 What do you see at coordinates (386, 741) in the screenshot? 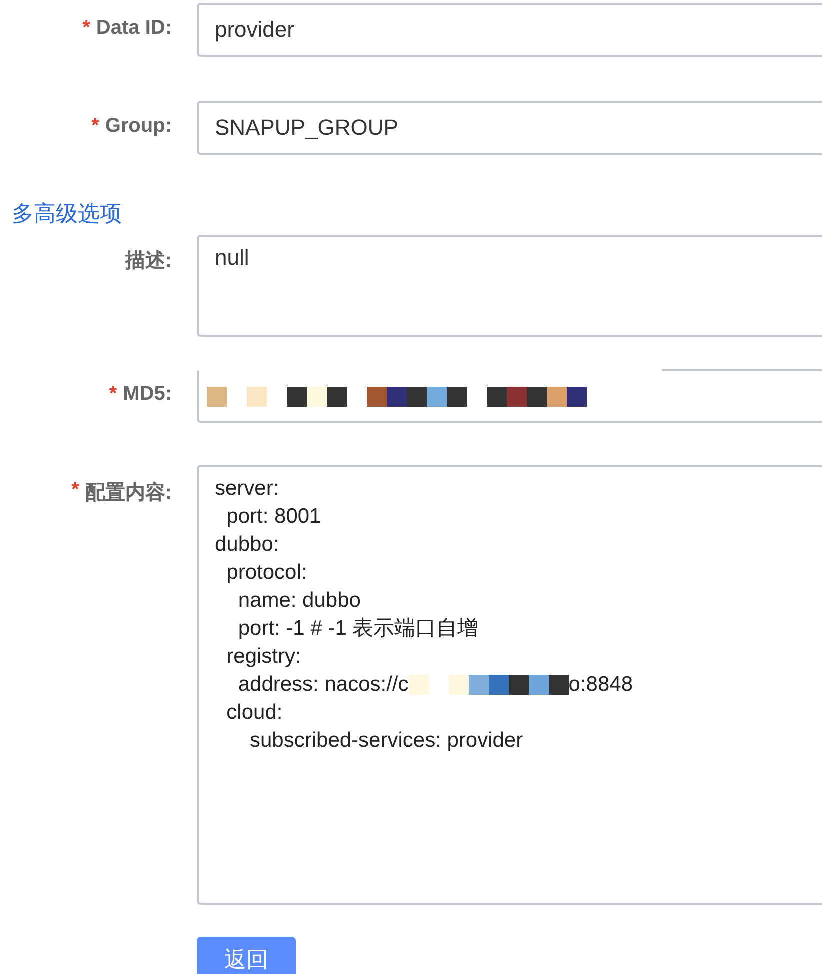
I see `code-line: subscribed-services: provider` at bounding box center [386, 741].